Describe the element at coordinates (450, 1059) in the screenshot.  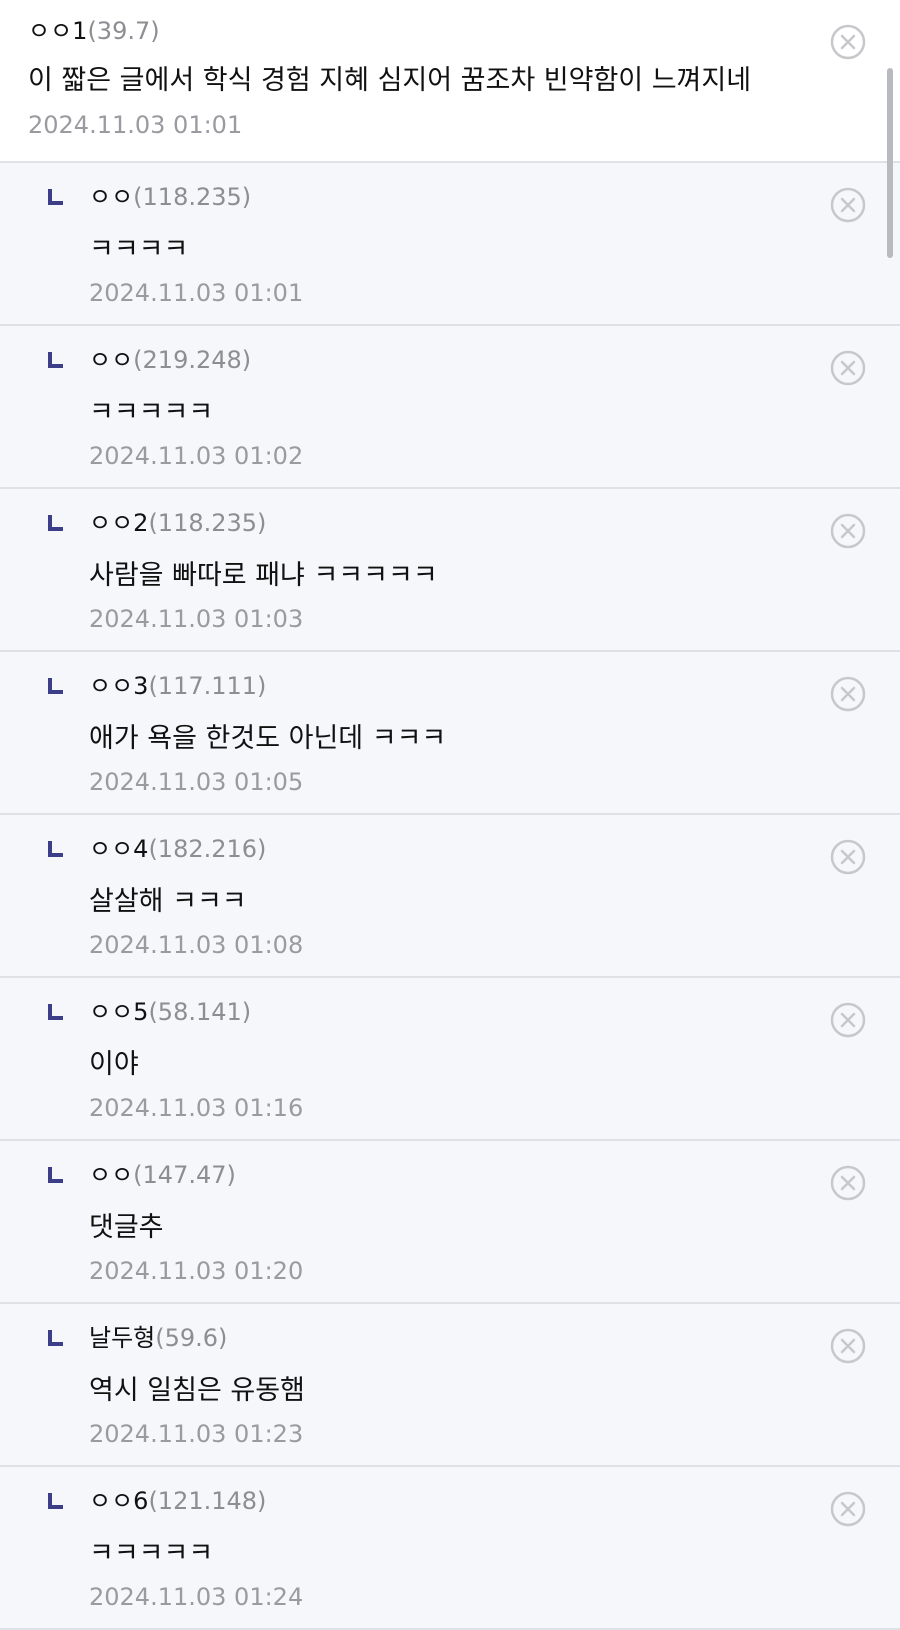
I see `reply-item: ㅇㅇ5(58.141) 이야 2024.11.03 01:16` at that location.